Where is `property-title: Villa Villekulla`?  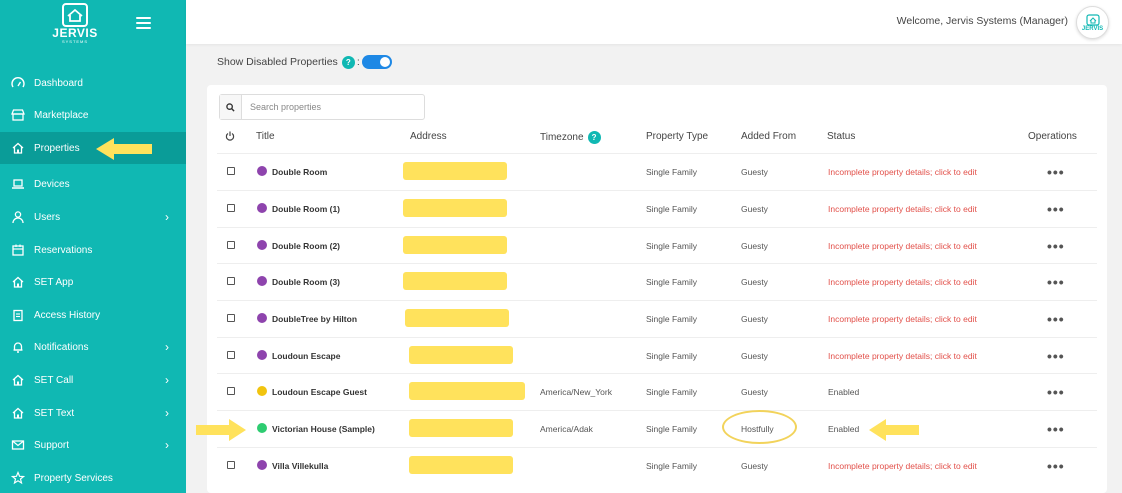 property-title: Villa Villekulla is located at coordinates (300, 466).